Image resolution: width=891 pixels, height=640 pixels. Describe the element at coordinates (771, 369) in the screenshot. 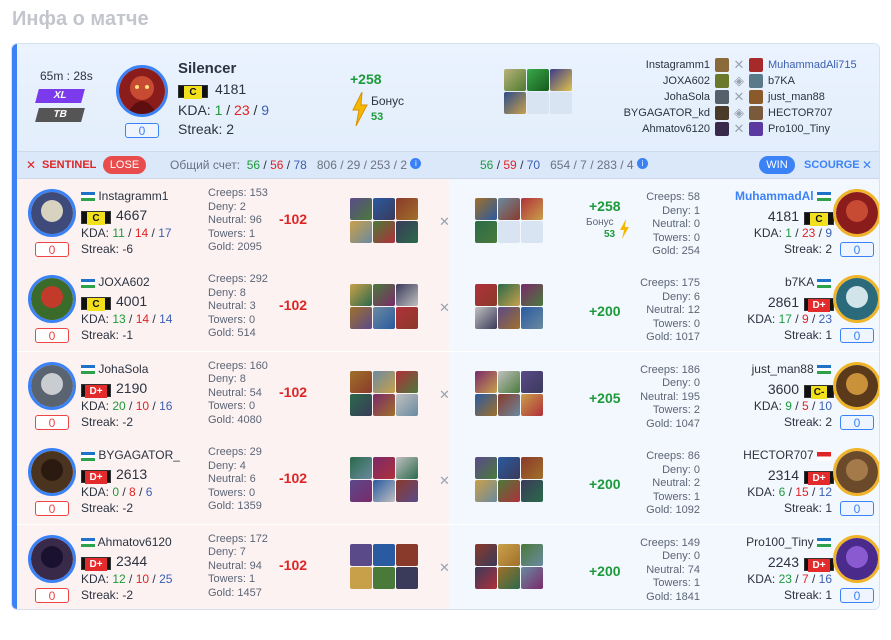

I see `player-name: just_man88` at that location.